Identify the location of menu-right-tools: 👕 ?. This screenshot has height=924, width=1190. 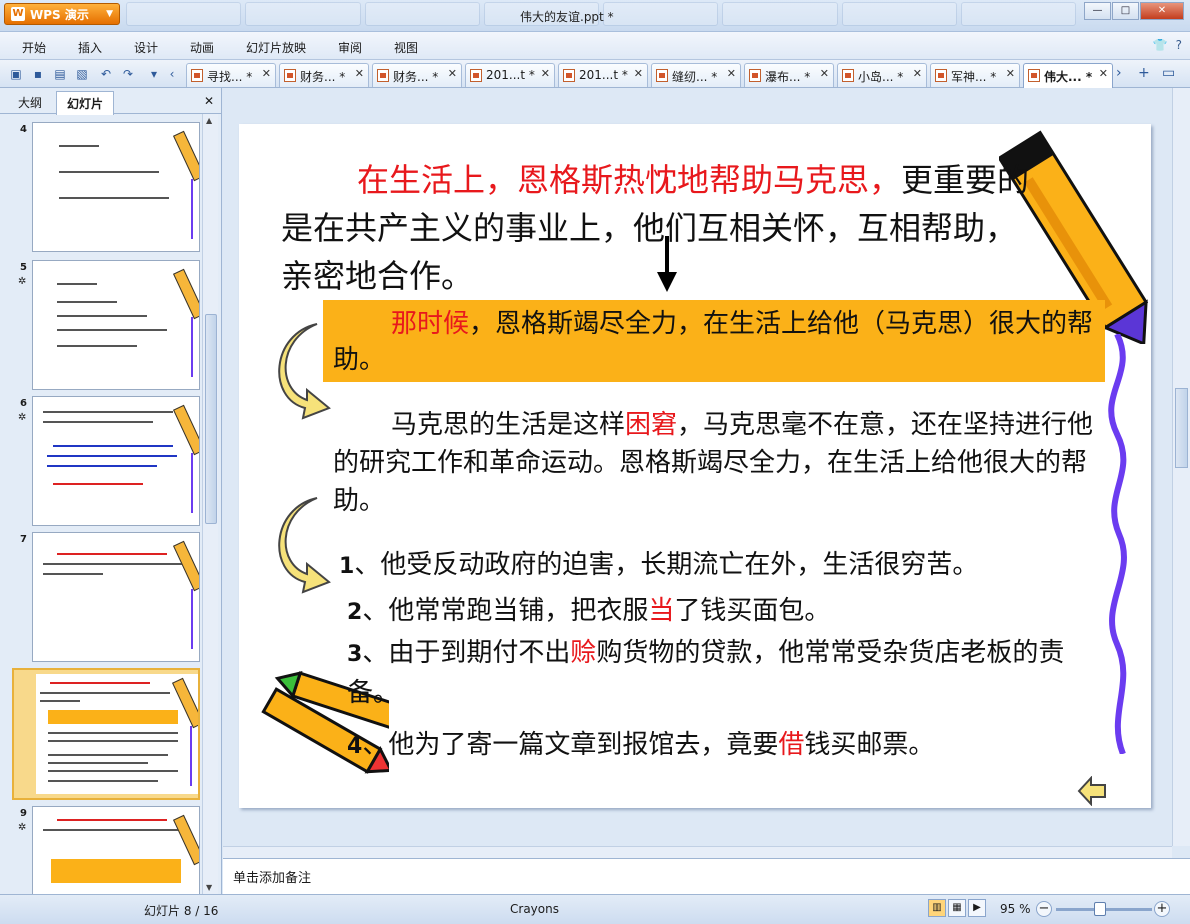
(1167, 45).